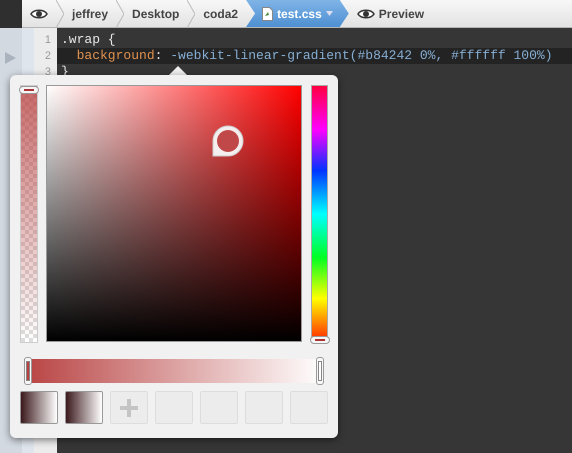  What do you see at coordinates (390, 13) in the screenshot?
I see `breadcrumb-item: Preview` at bounding box center [390, 13].